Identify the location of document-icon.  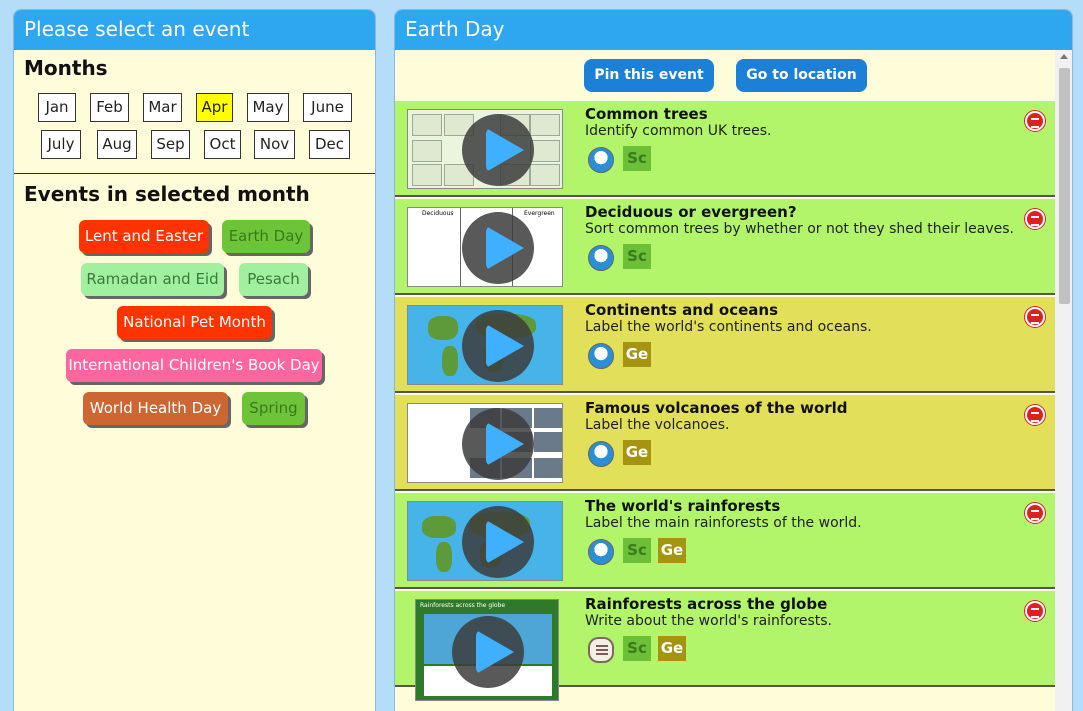
(601, 650).